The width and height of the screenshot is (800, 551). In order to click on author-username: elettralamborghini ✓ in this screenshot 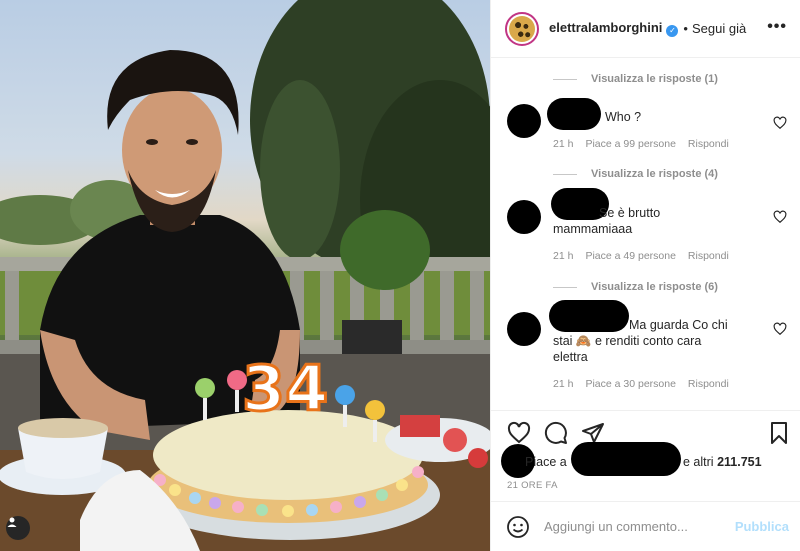, I will do `click(614, 28)`.